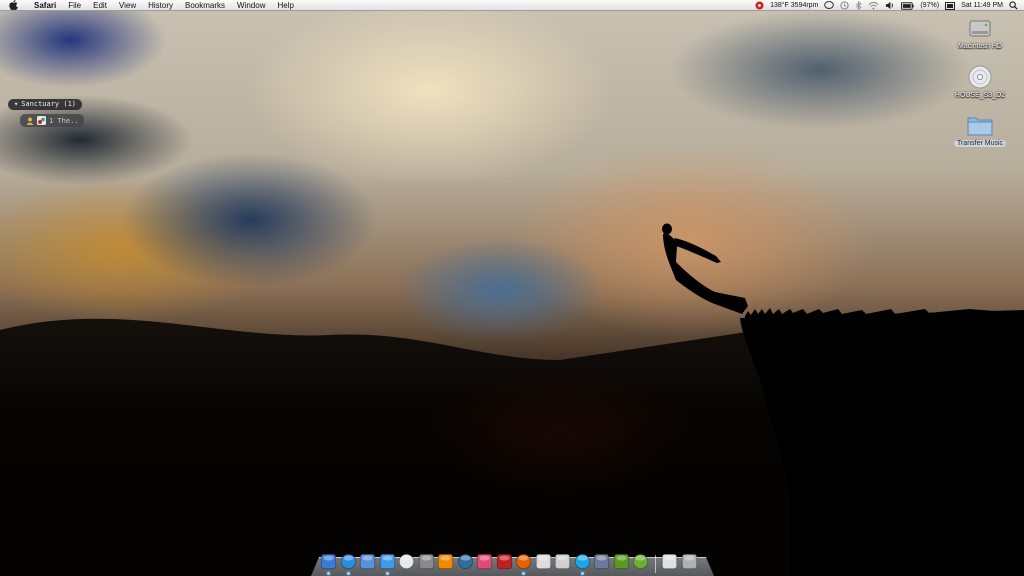 The height and width of the screenshot is (576, 1024). I want to click on ipod-icon, so click(562, 561).